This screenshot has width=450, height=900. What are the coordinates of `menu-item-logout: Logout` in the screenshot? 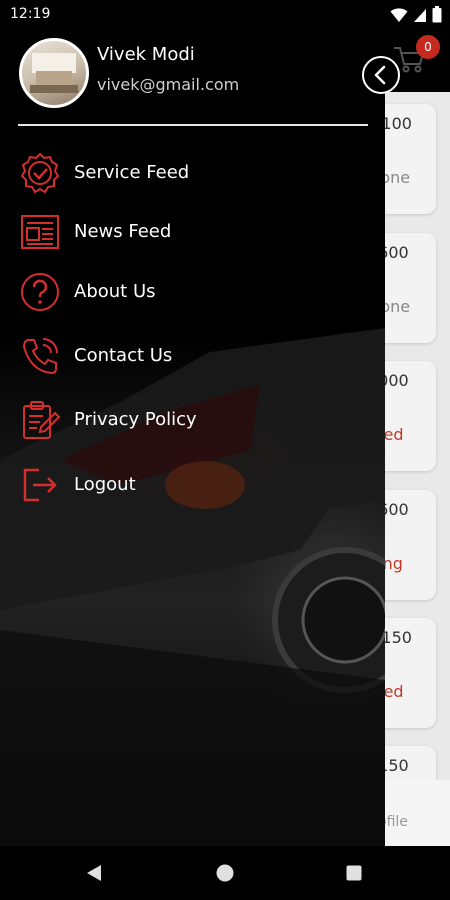 It's located at (192, 486).